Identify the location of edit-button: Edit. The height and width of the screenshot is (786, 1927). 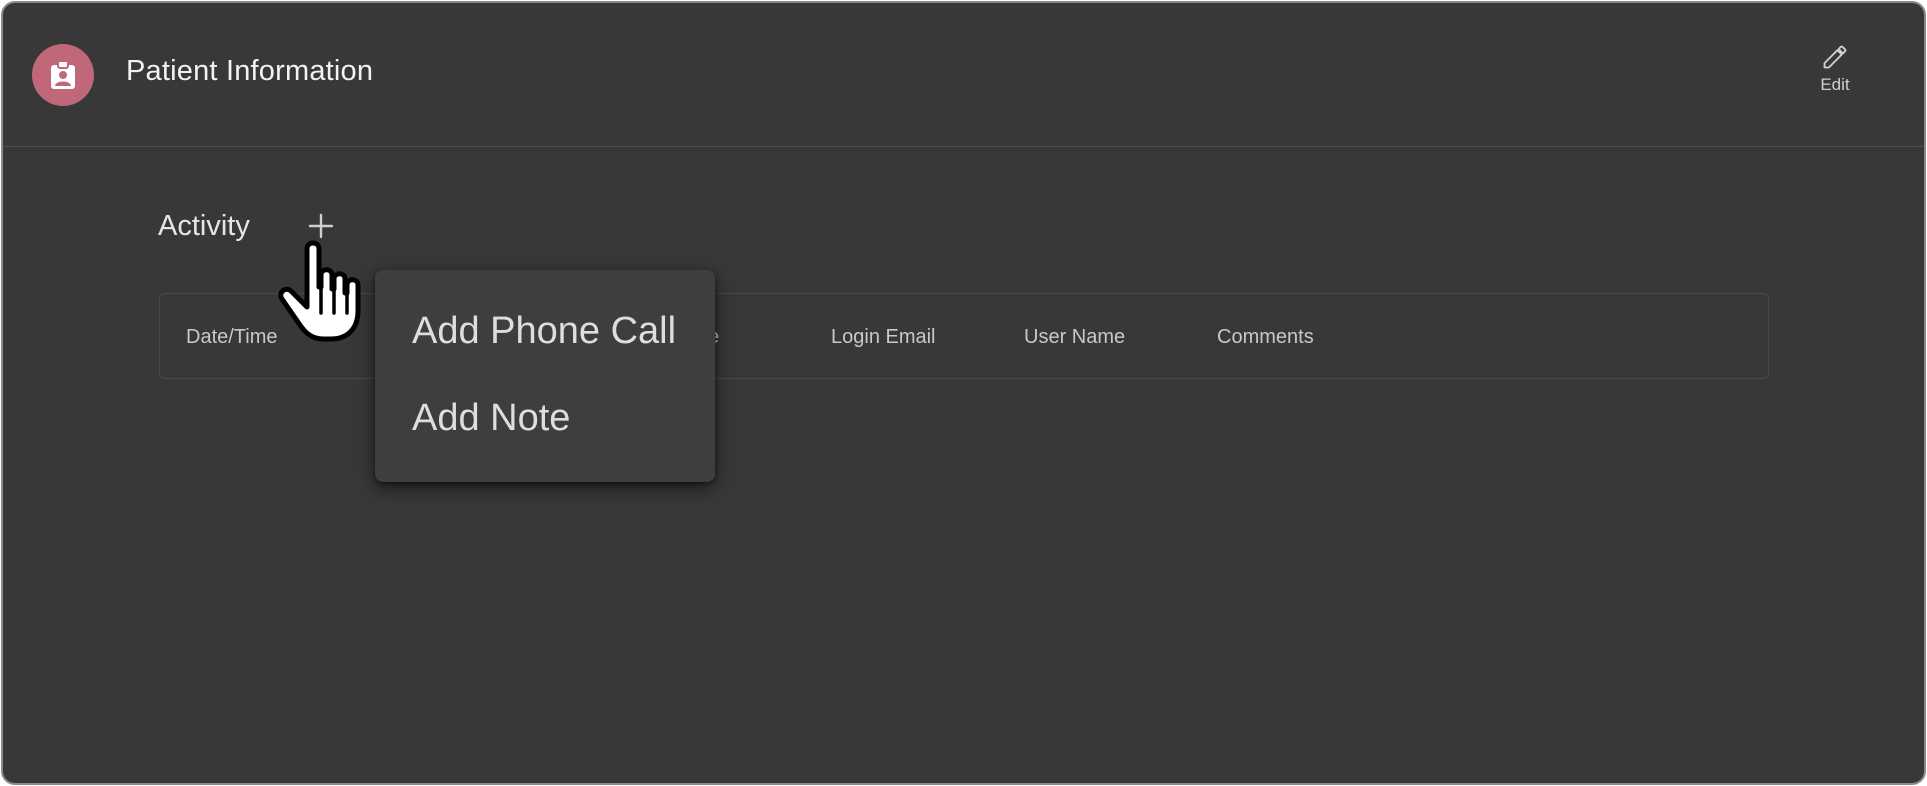
(1835, 75).